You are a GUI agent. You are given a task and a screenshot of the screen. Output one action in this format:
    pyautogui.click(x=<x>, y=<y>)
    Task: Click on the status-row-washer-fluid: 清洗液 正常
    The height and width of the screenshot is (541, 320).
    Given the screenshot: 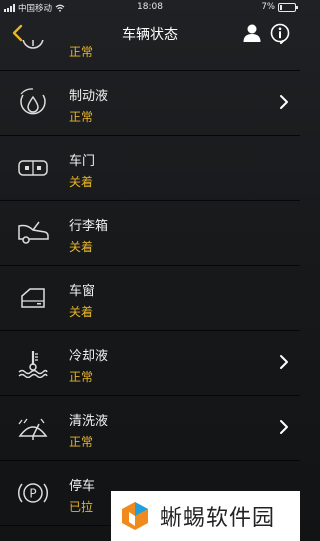 What is the action you would take?
    pyautogui.click(x=150, y=428)
    